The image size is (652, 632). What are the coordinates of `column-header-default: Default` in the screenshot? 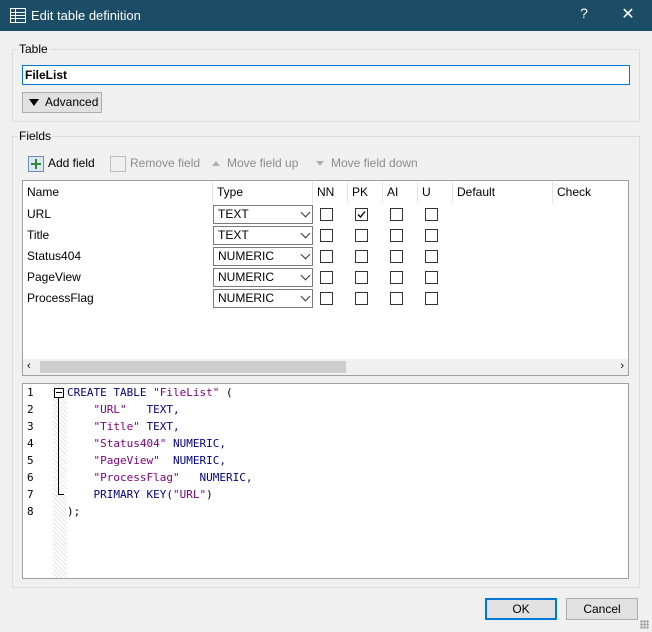 It's located at (503, 192).